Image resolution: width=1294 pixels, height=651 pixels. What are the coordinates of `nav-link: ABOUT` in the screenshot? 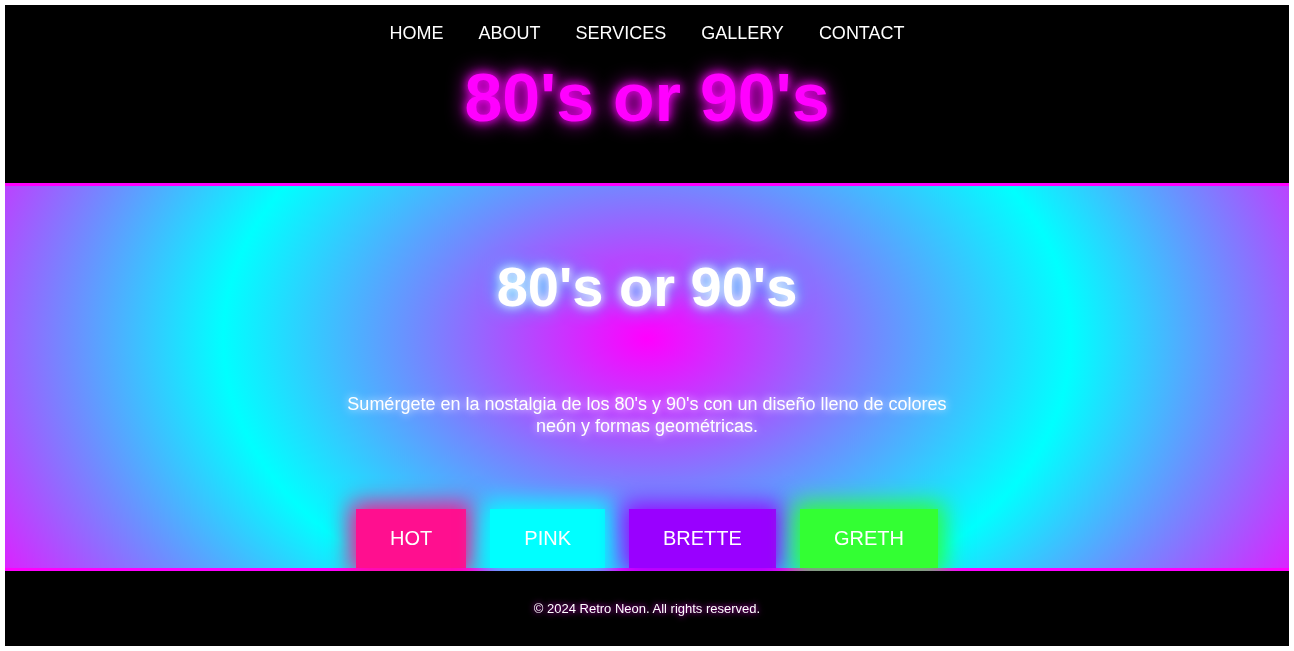 It's located at (509, 33).